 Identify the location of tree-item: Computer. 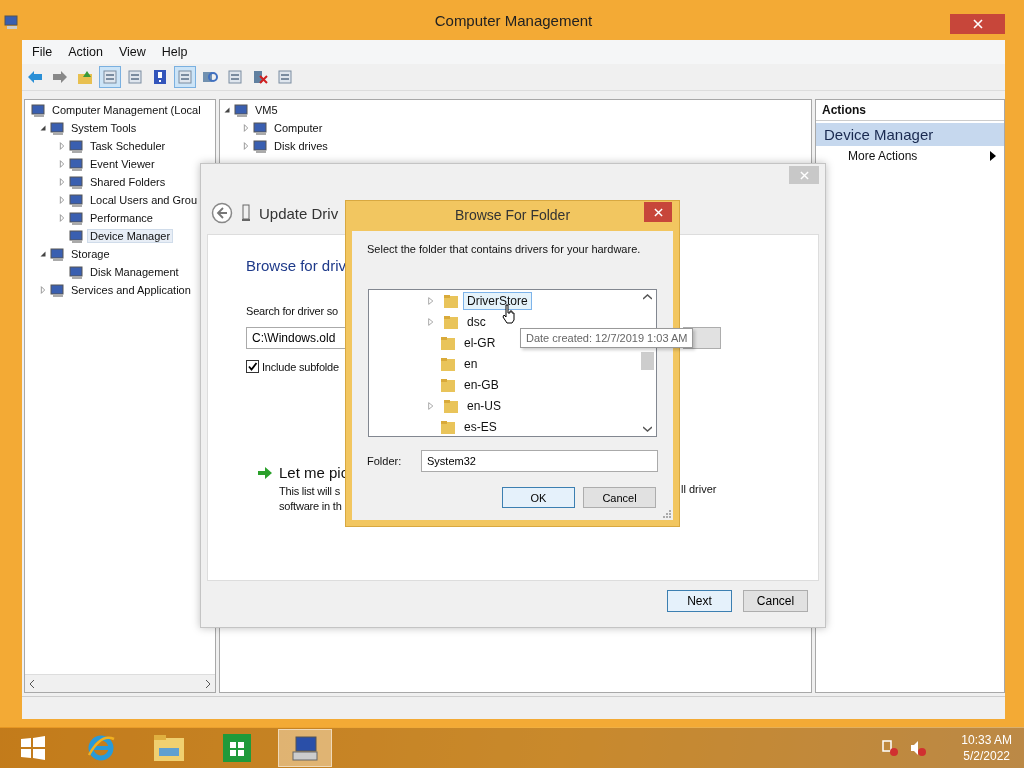
(298, 128).